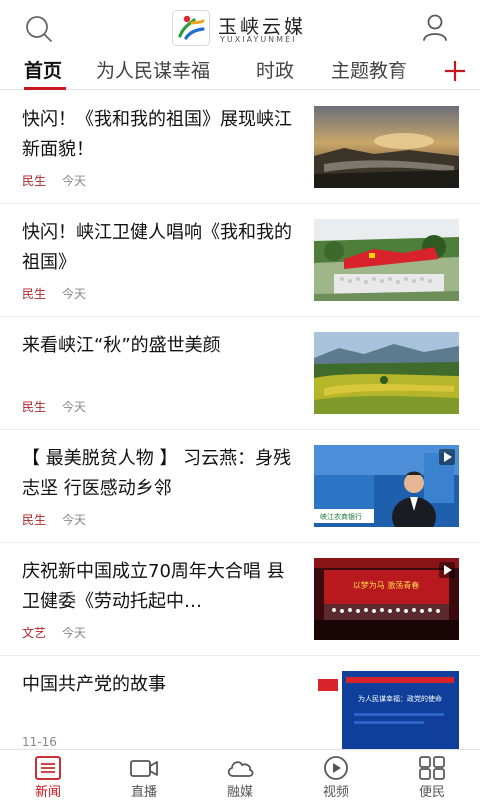 The width and height of the screenshot is (480, 800). I want to click on news-item: 中国共产党的故事 为人民谋幸福：政党的使命, so click(240, 702).